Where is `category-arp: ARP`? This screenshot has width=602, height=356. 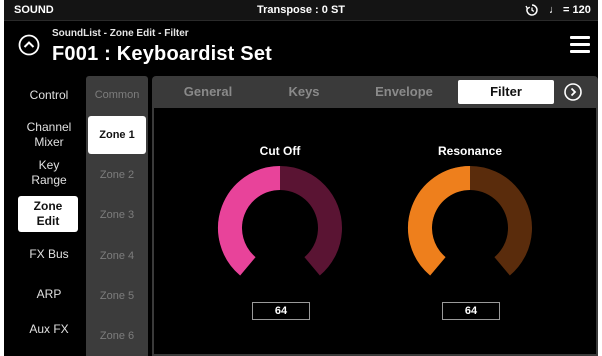
category-arp: ARP is located at coordinates (49, 294).